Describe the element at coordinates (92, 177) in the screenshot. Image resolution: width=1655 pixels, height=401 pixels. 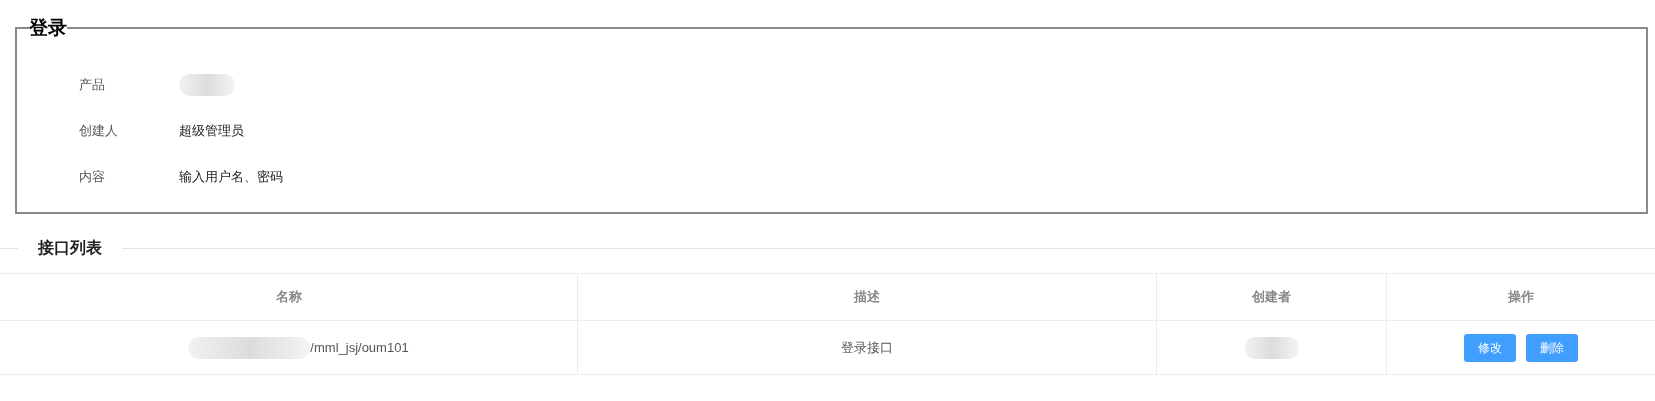
I see `field-label: 内容` at that location.